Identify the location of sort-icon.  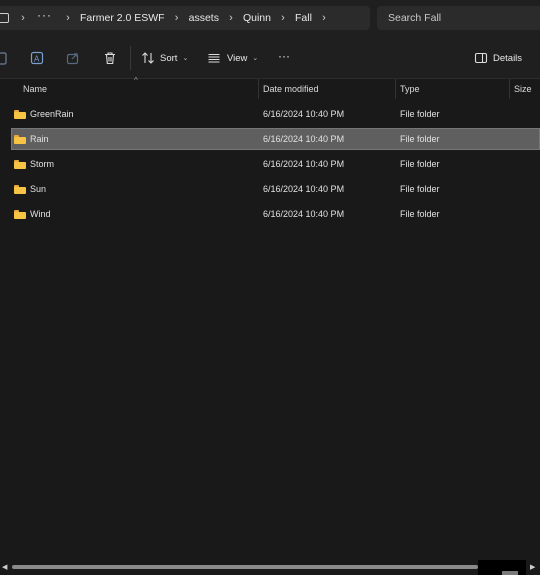
(148, 58).